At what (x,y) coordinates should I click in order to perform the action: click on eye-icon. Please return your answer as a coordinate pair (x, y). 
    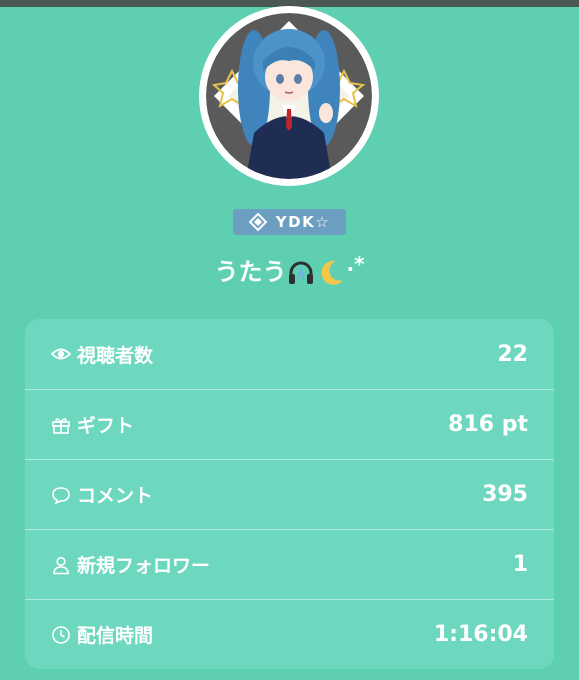
    Looking at the image, I should click on (61, 354).